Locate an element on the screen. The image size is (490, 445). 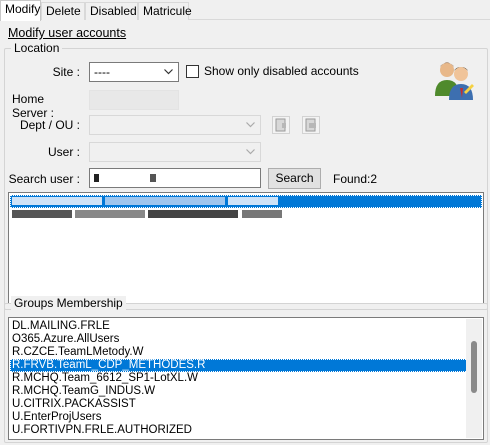
list-item: R.CZCE.TeamLMetody.W is located at coordinates (246, 352).